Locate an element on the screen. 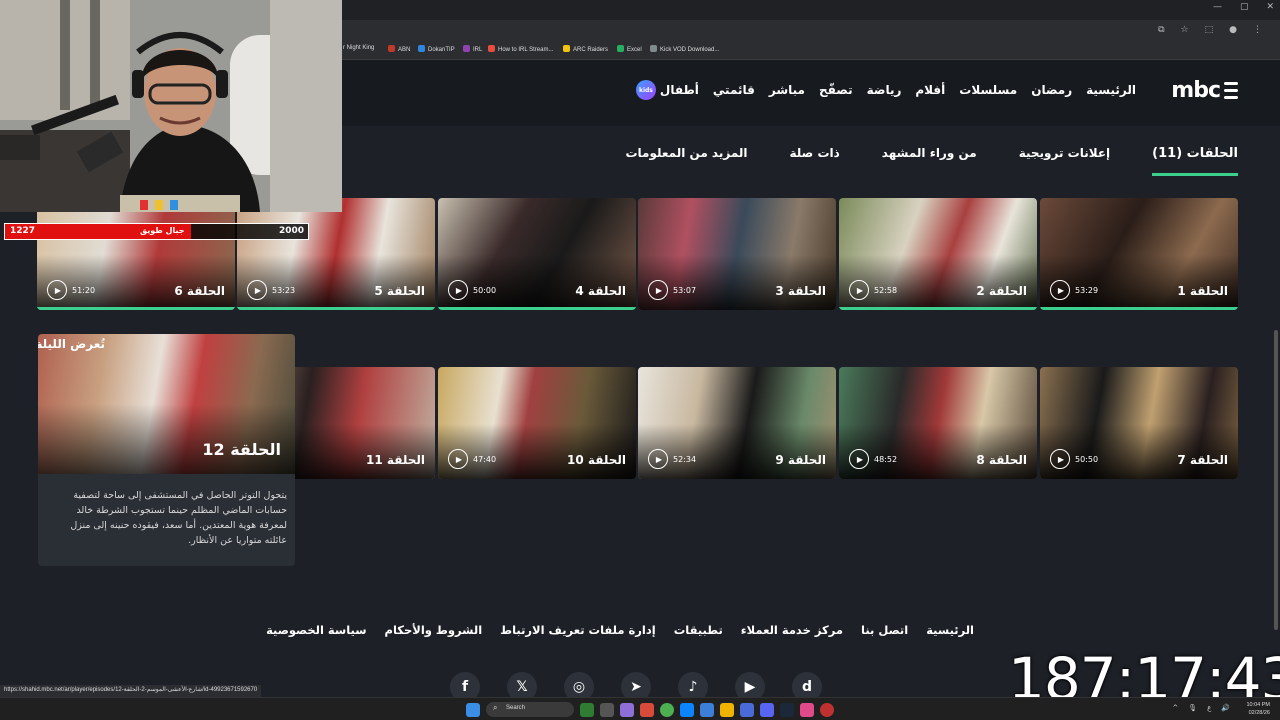  clock: 10:04 PM 02/28/26 is located at coordinates (1258, 709).